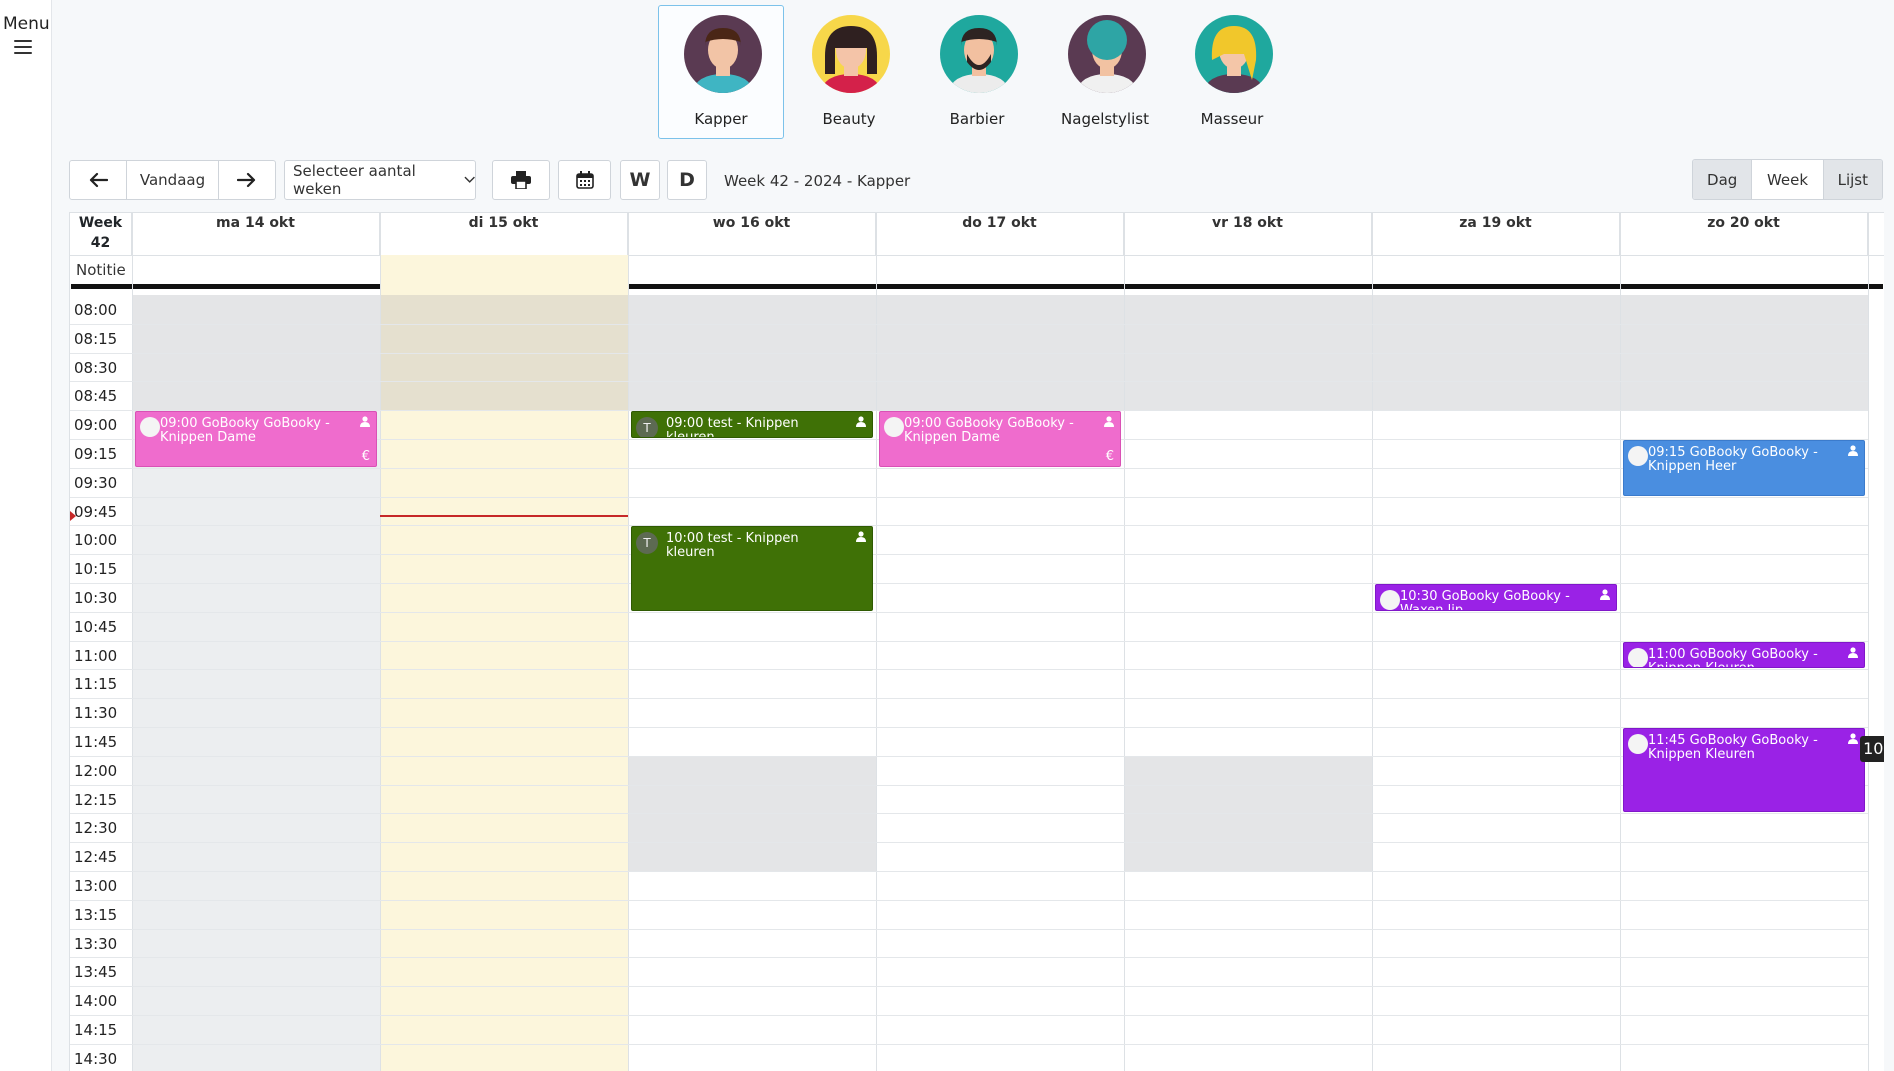 This screenshot has width=1894, height=1071. Describe the element at coordinates (256, 234) in the screenshot. I see `day-header-1: ma 14 okt` at that location.